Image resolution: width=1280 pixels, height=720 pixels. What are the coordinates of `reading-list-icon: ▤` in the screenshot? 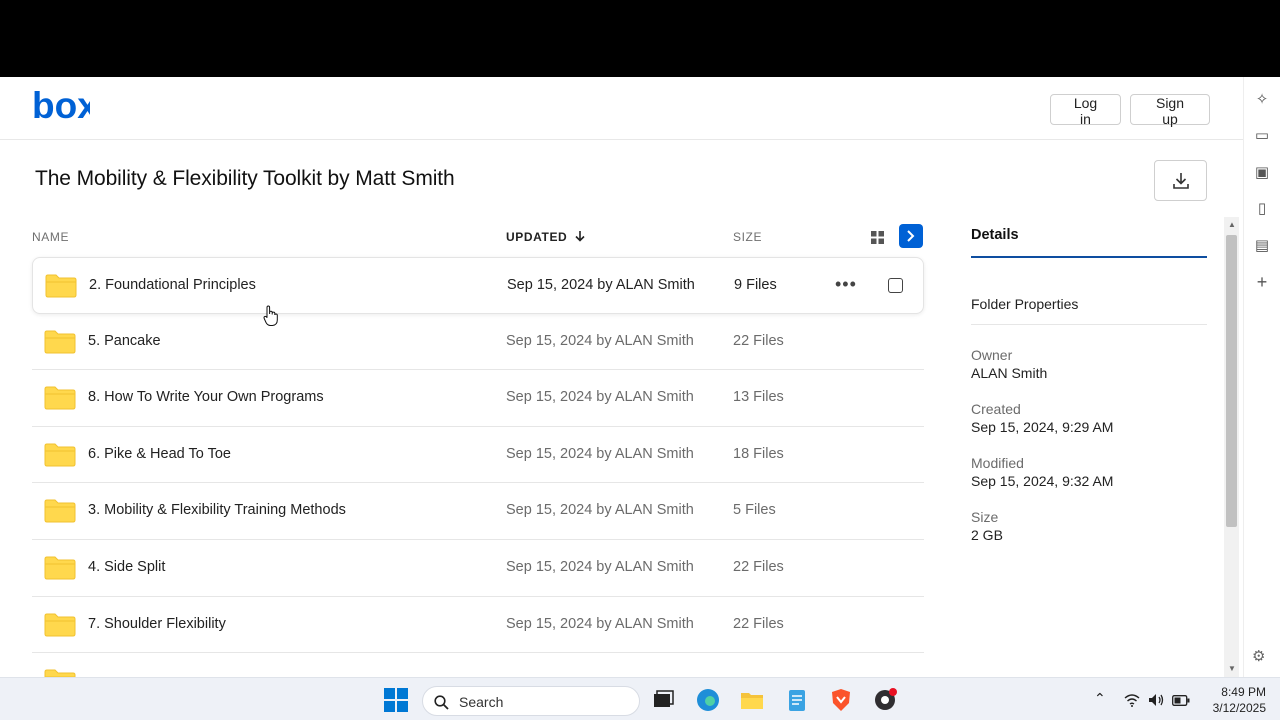 It's located at (1262, 246).